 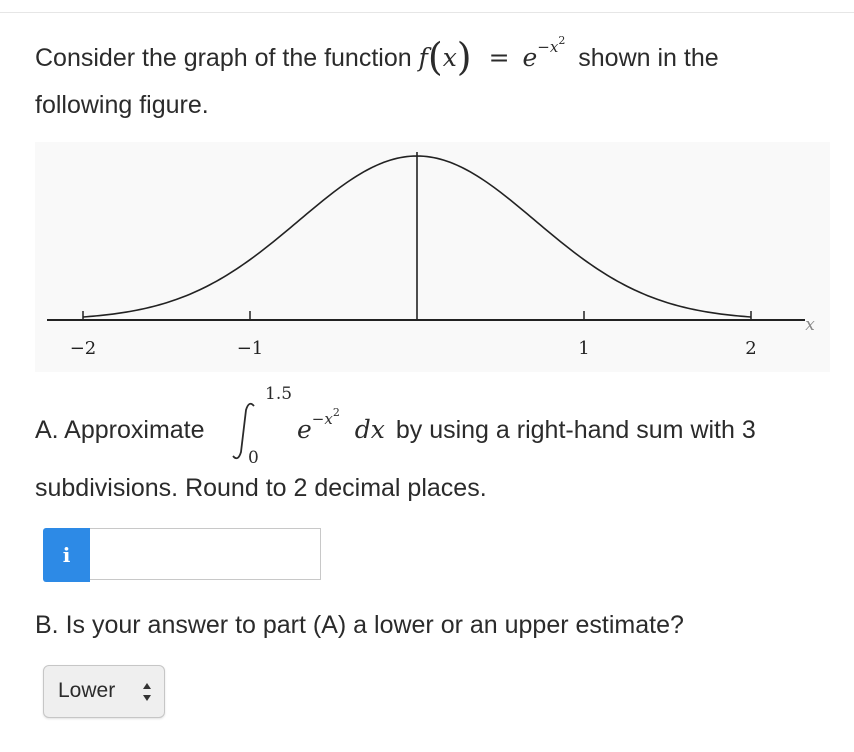 I want to click on integral-upper-limit: 1.5, so click(x=279, y=394).